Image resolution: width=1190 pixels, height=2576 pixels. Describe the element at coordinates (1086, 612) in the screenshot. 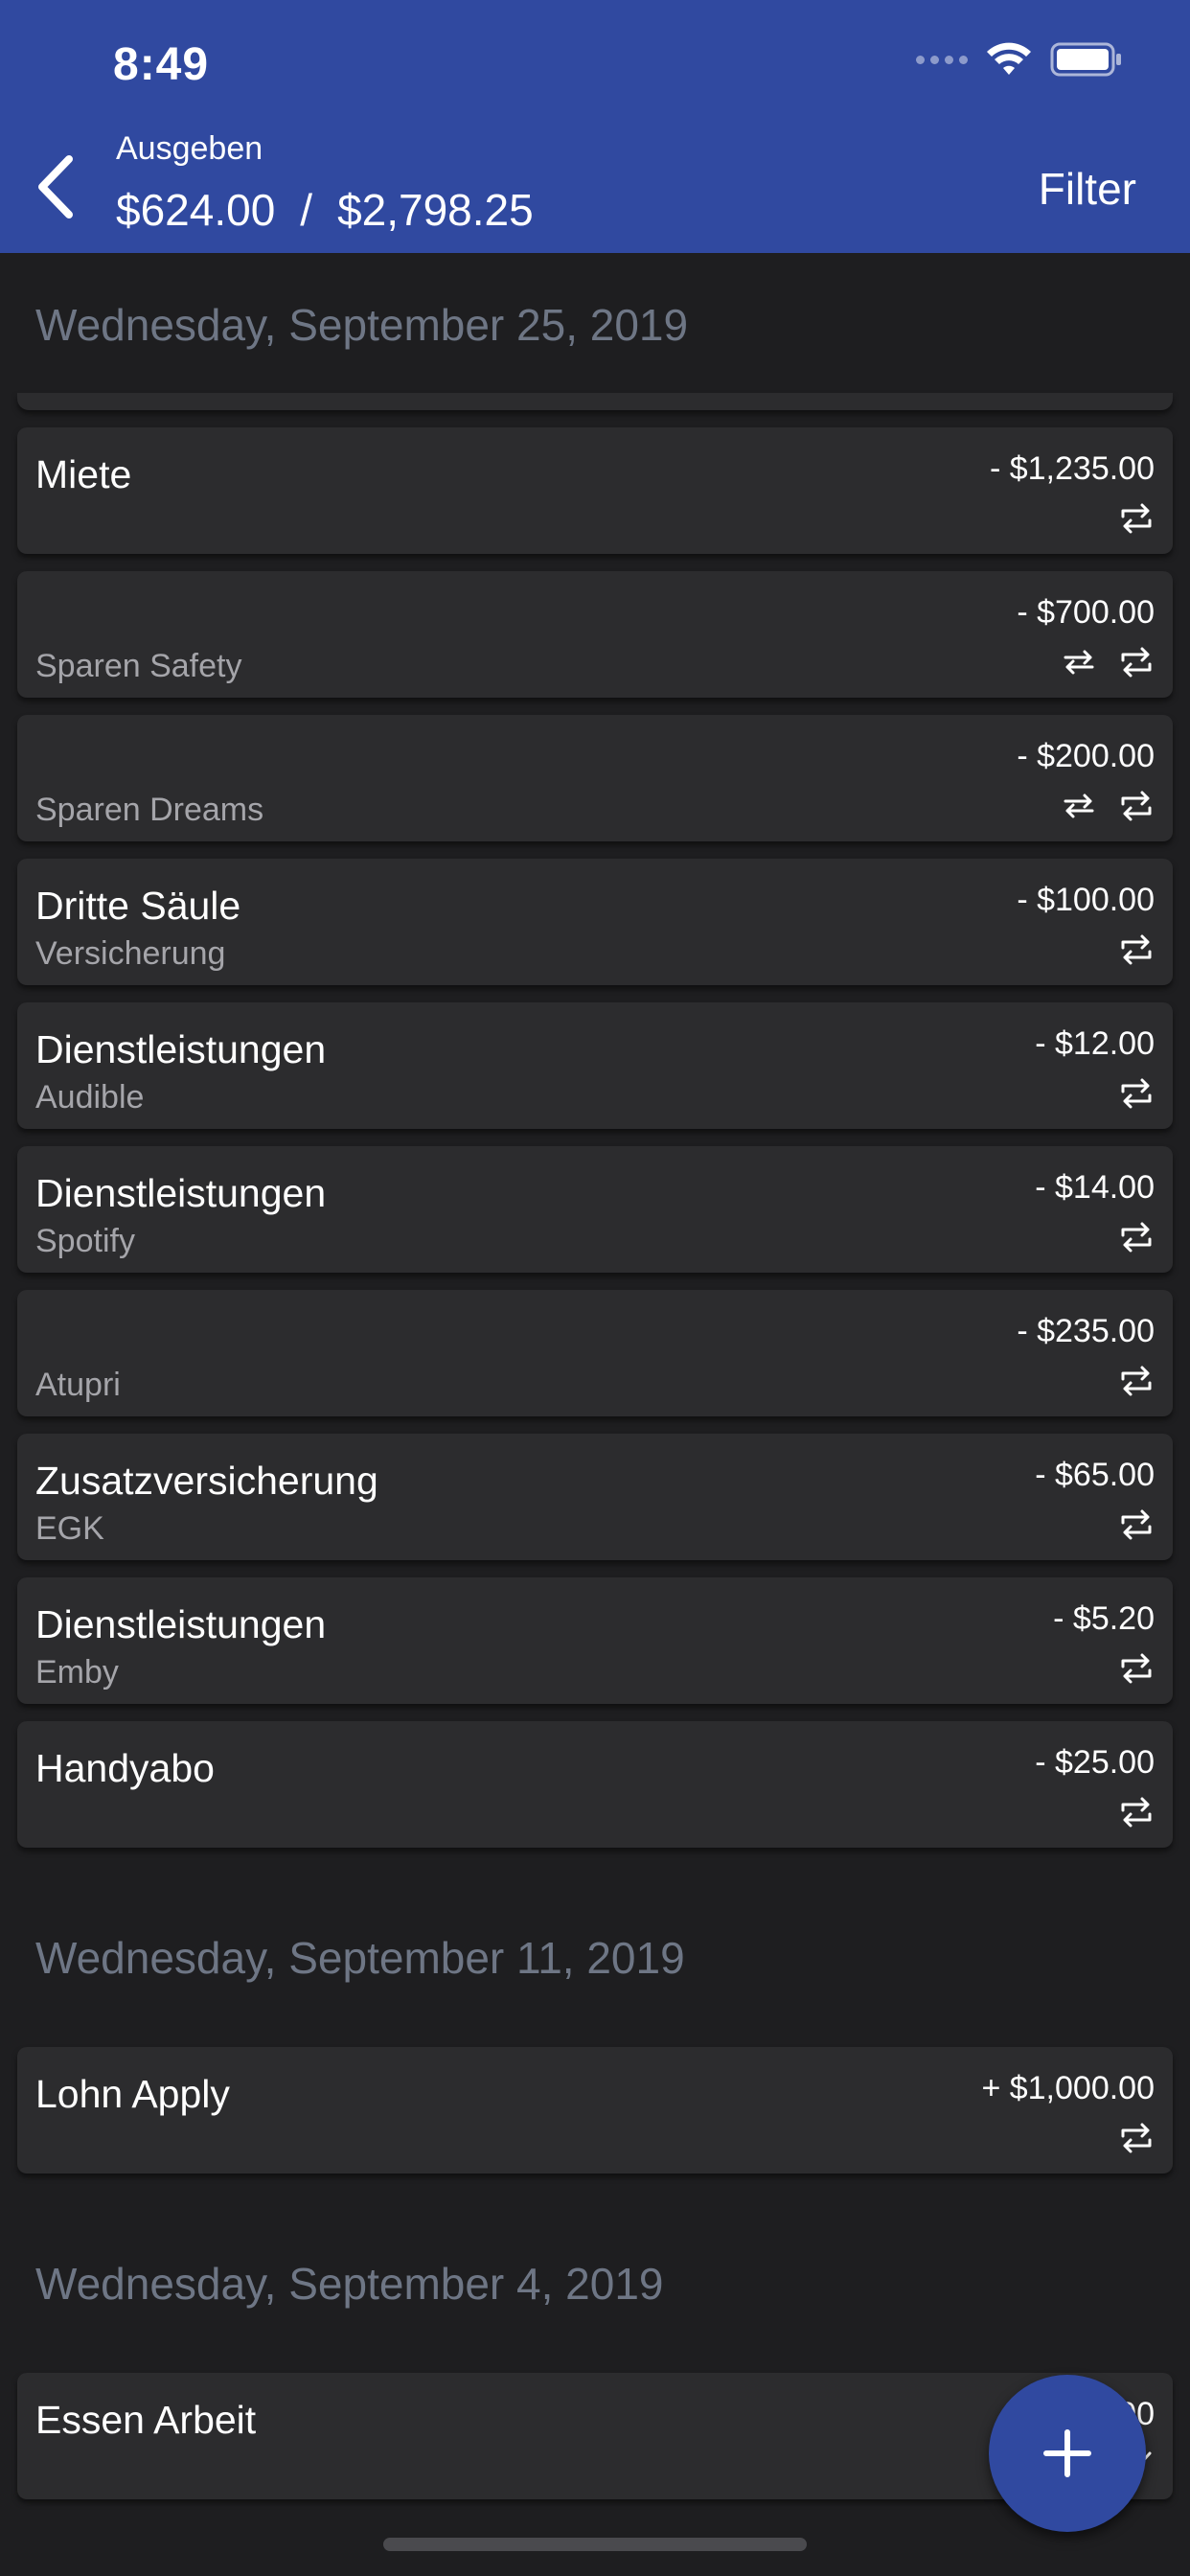

I see `transaction-amount: - $700.00` at that location.